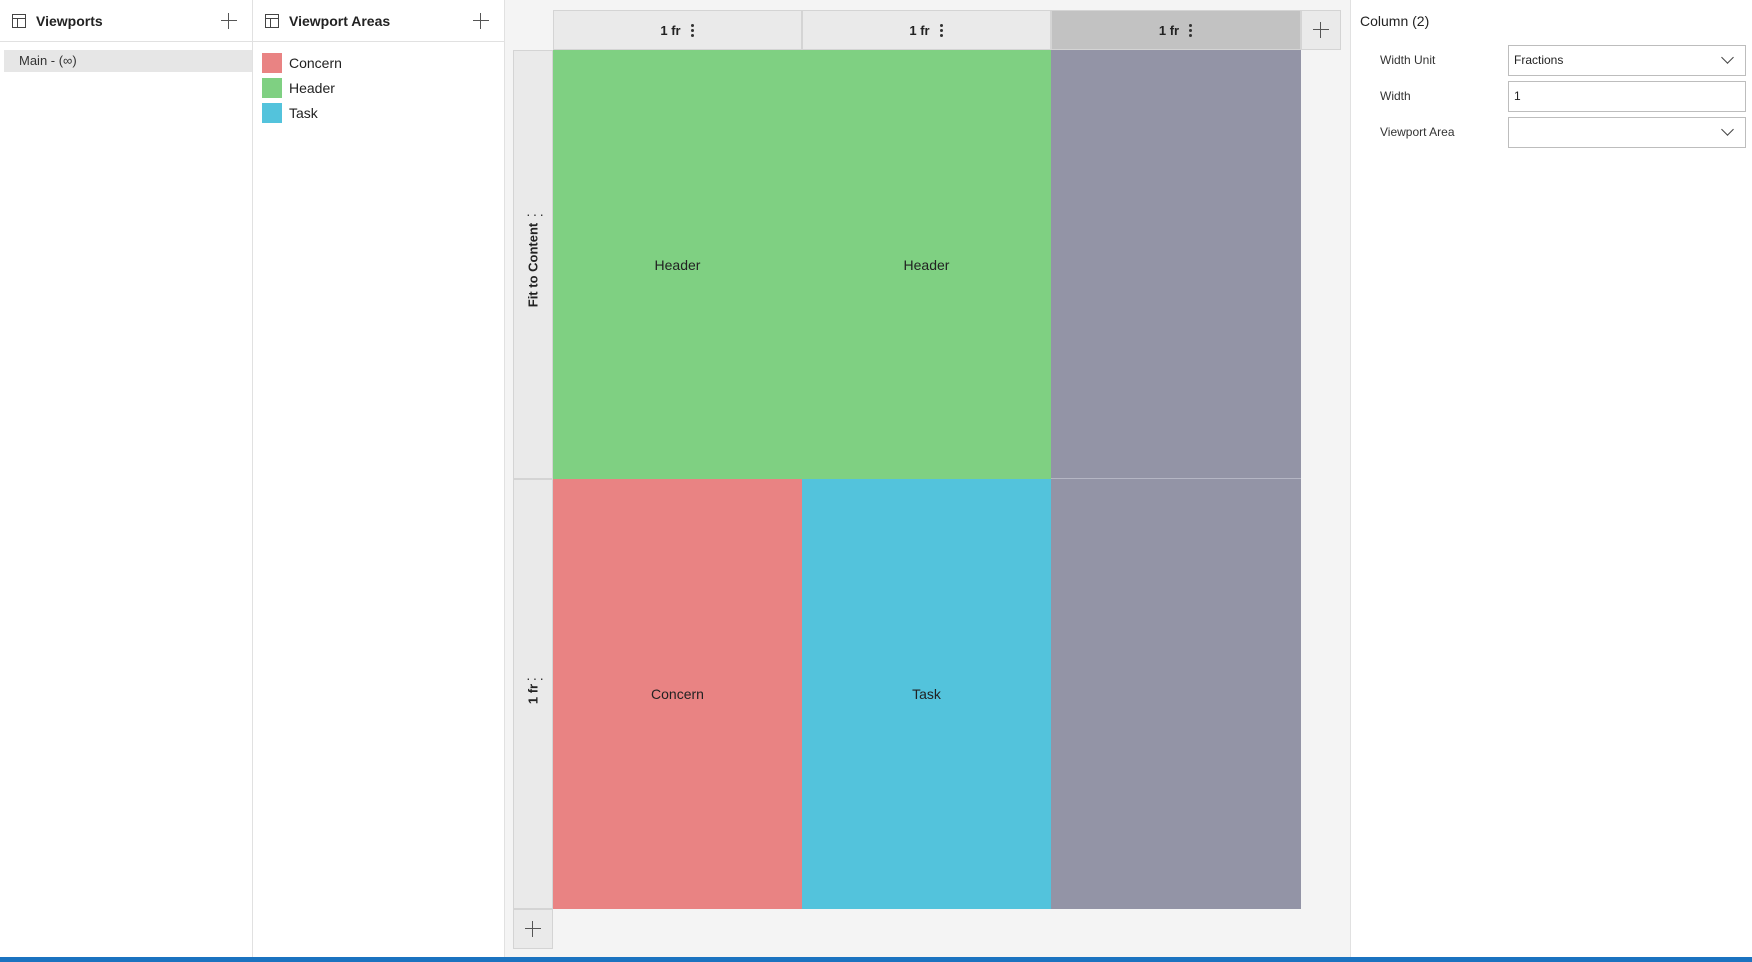 Image resolution: width=1752 pixels, height=962 pixels. What do you see at coordinates (229, 21) in the screenshot?
I see `add-viewport-button` at bounding box center [229, 21].